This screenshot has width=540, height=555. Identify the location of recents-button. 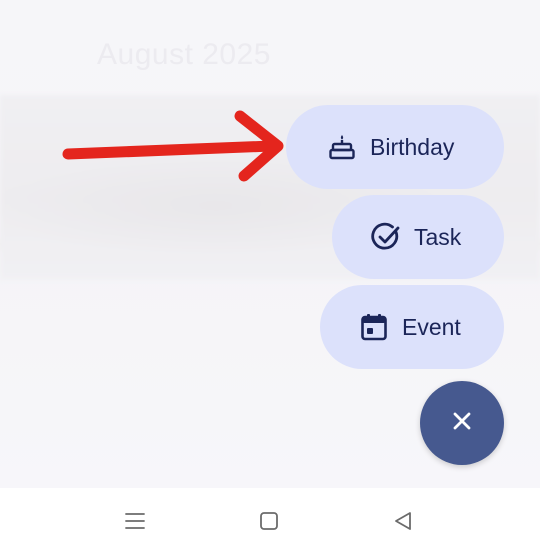
(135, 523).